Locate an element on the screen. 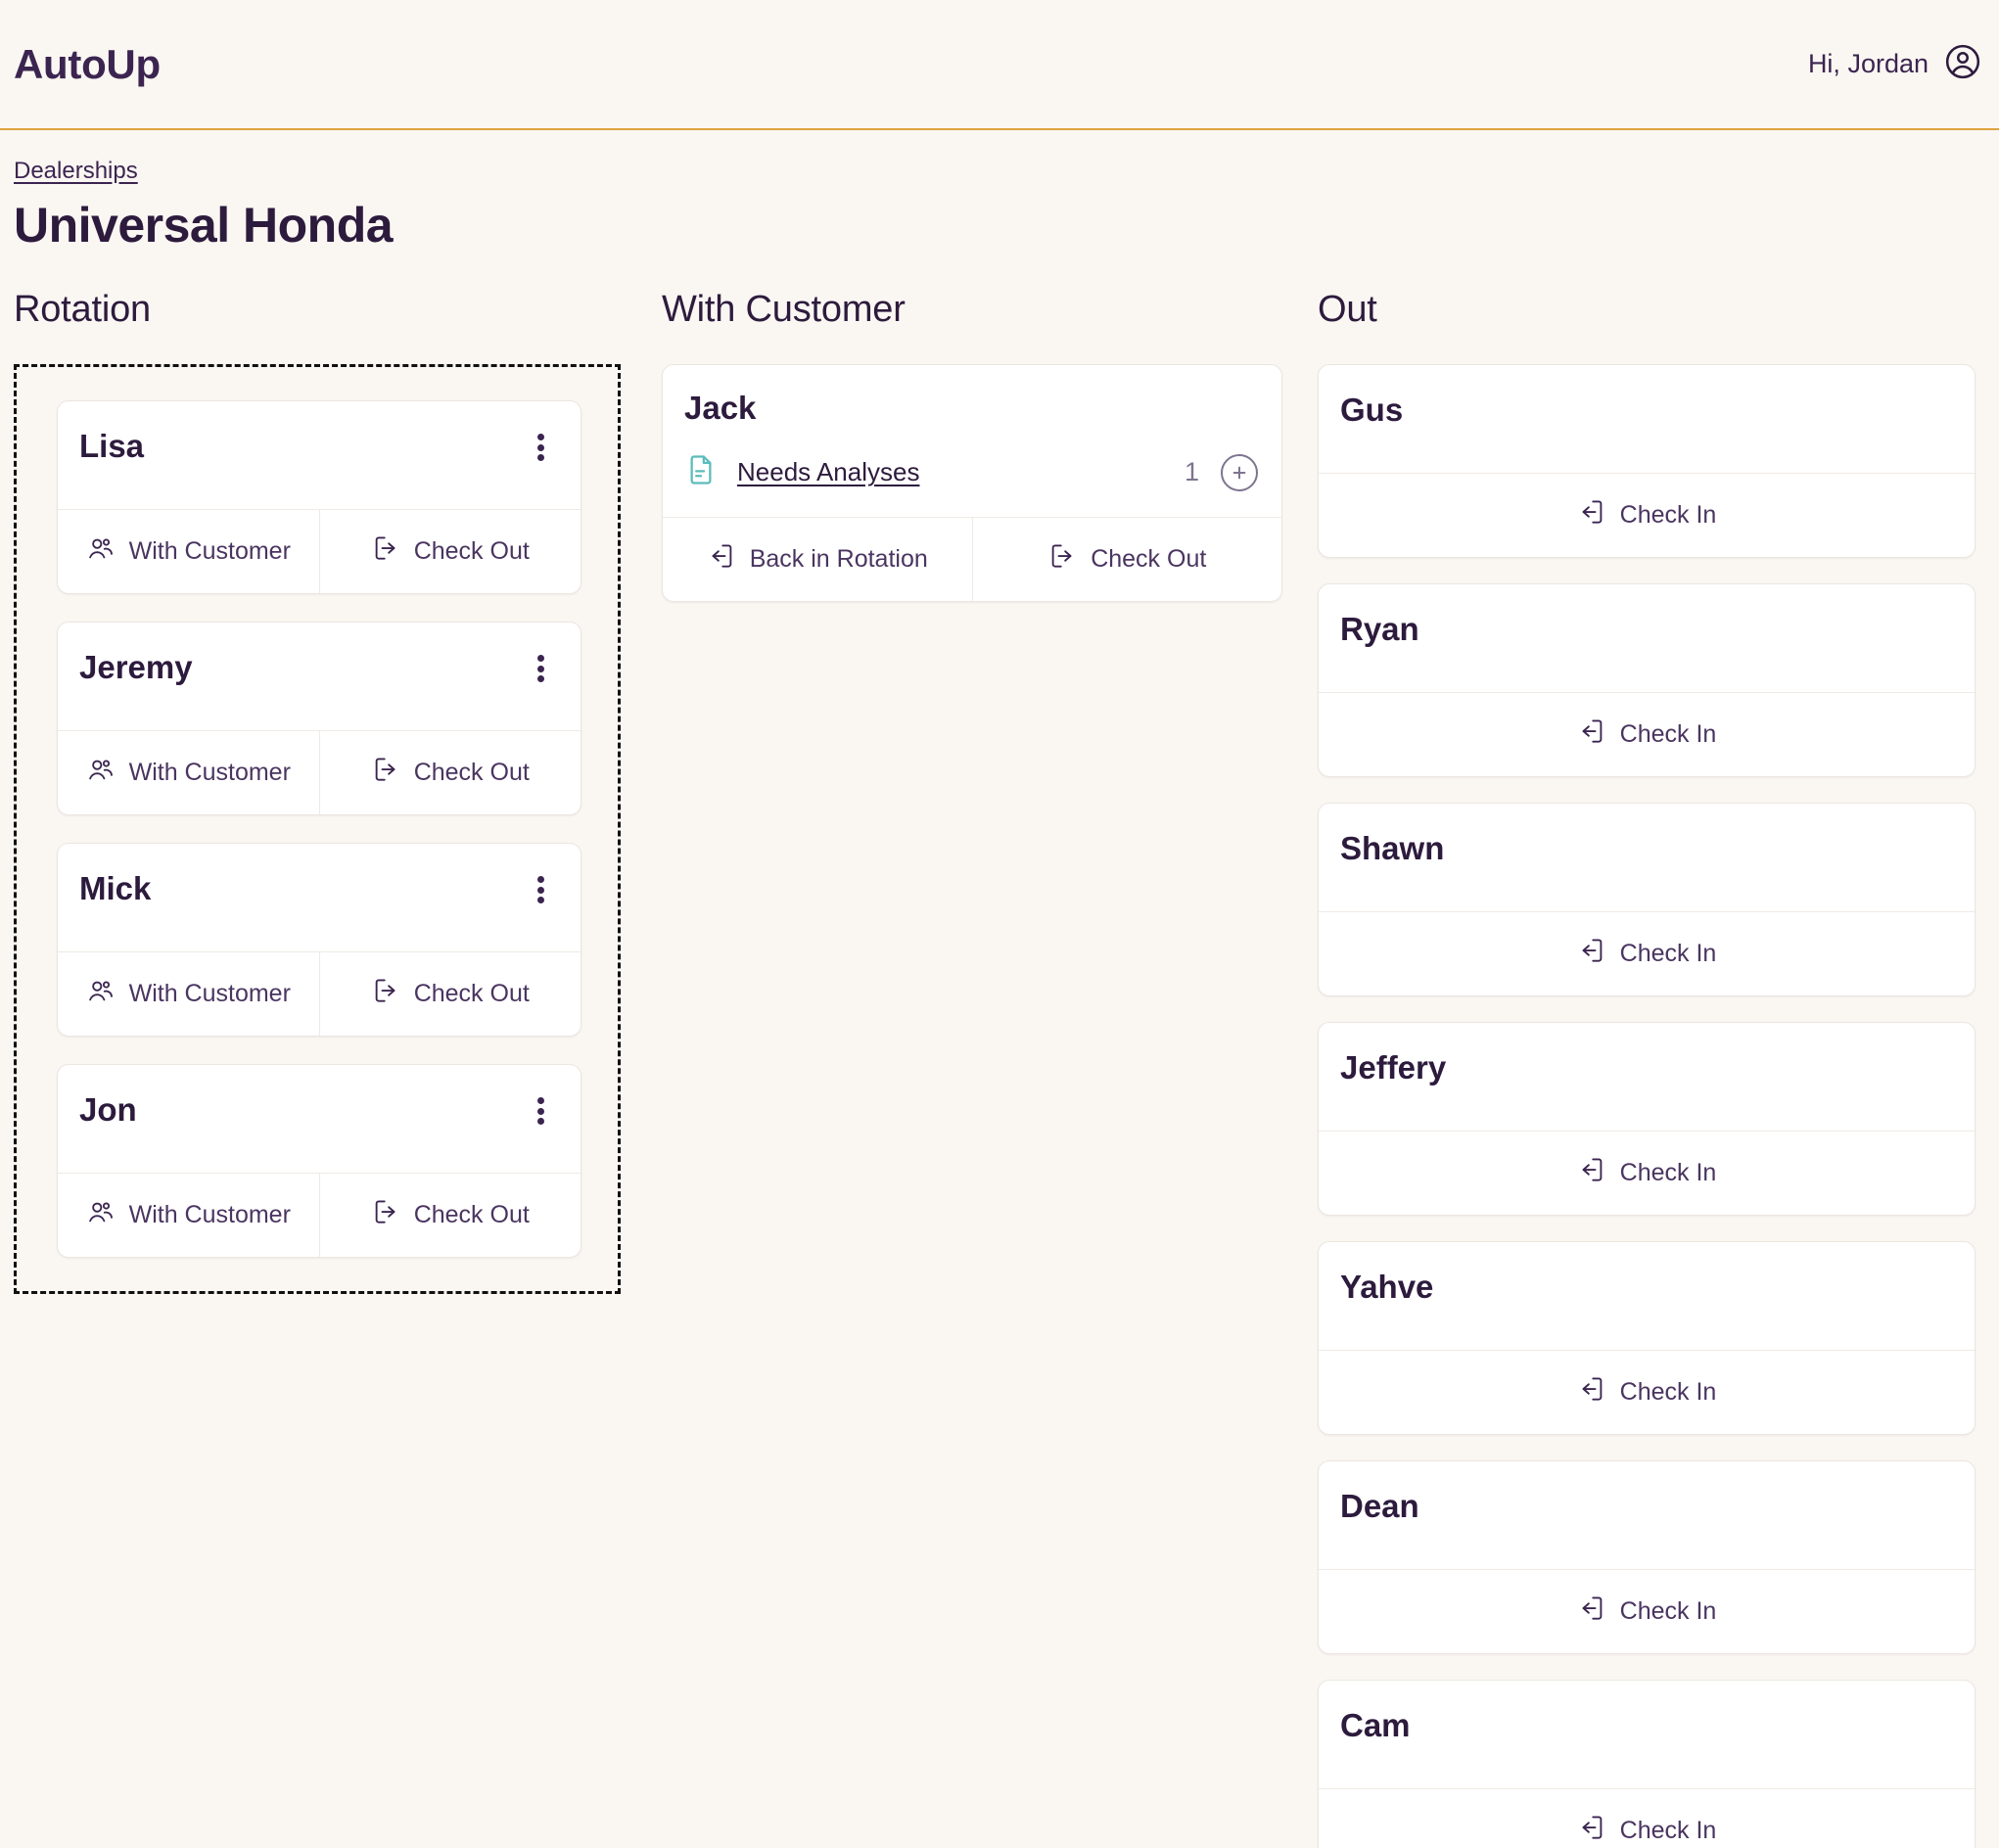  with-customer-label: With Customer is located at coordinates (209, 772).